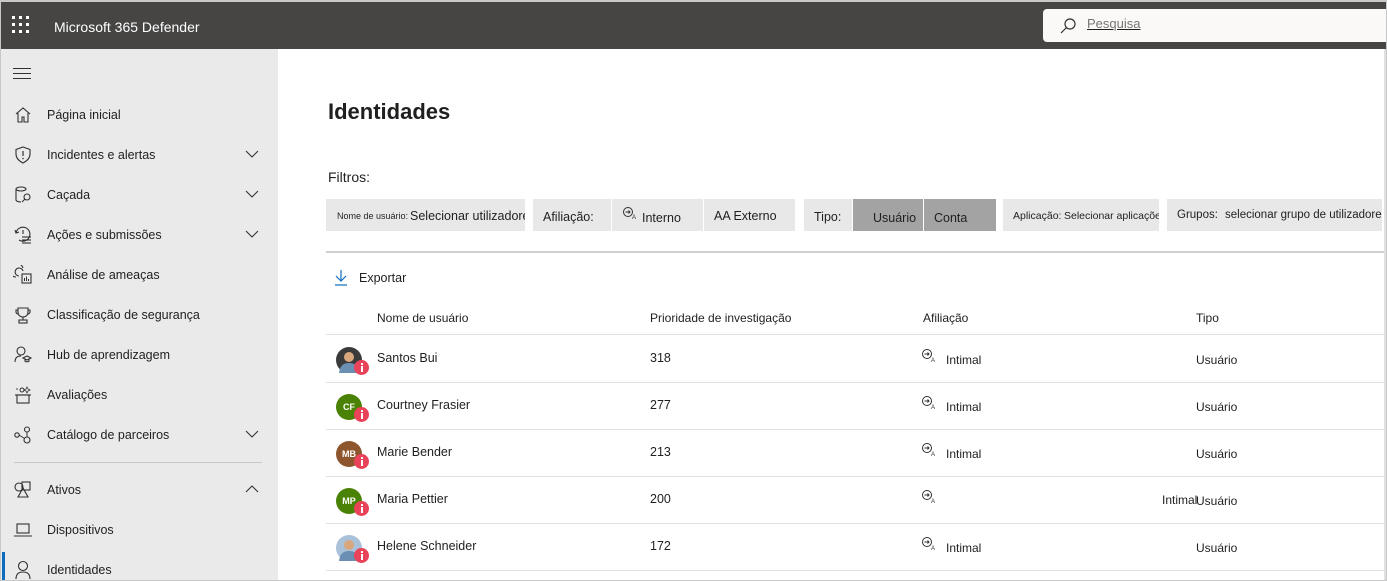  Describe the element at coordinates (749, 215) in the screenshot. I see `affiliation-option-external: AA Externo` at that location.